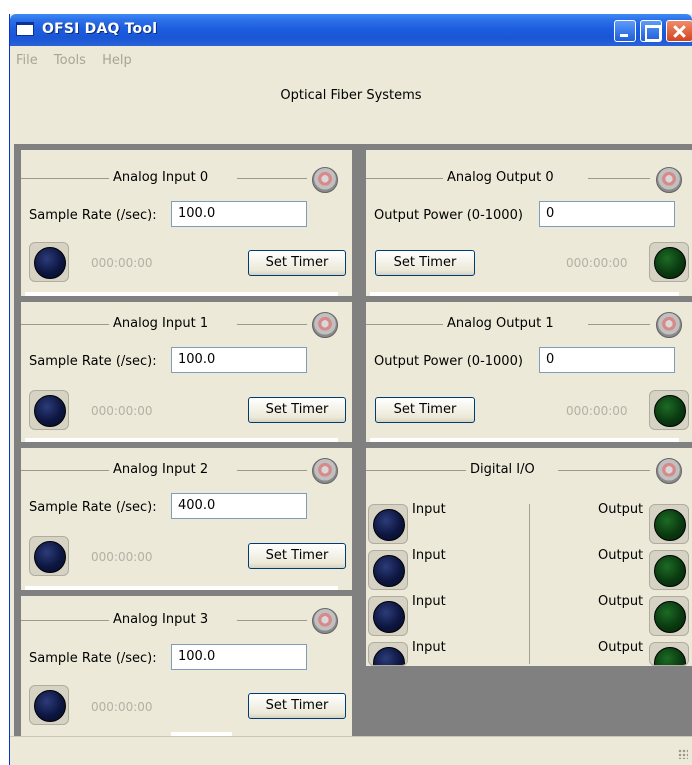 This screenshot has width=692, height=765. What do you see at coordinates (597, 411) in the screenshot?
I see `analog-output-1-timer: 000:00:00` at bounding box center [597, 411].